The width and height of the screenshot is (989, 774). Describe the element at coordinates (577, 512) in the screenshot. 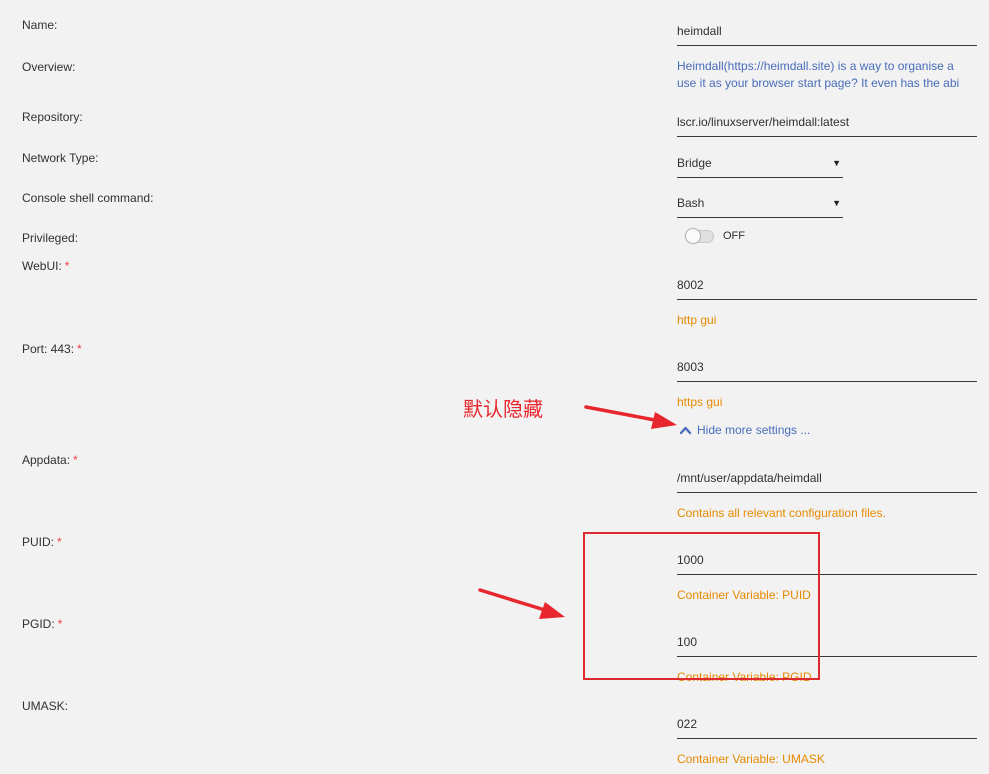

I see `annotation-arrows` at that location.